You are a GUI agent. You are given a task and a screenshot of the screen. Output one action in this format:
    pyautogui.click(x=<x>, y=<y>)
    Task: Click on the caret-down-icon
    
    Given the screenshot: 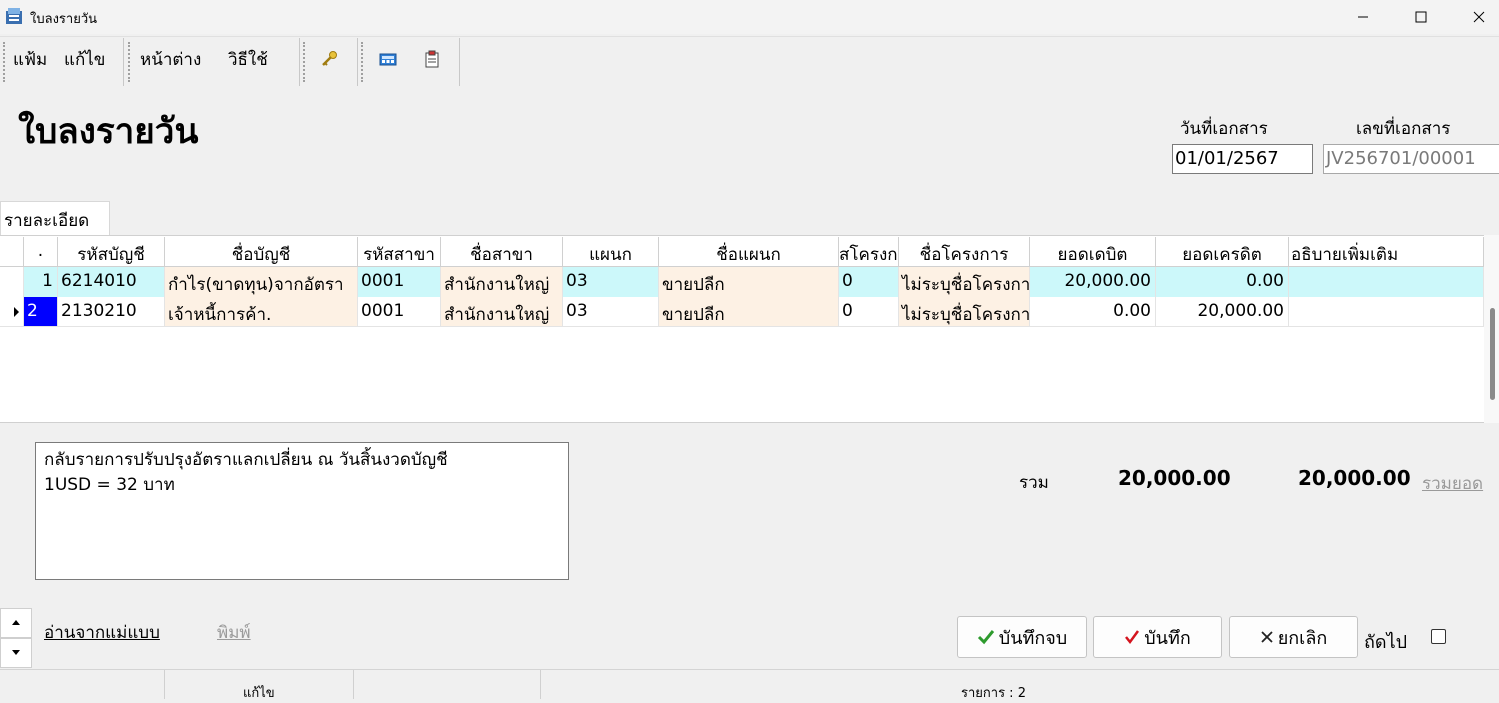 What is the action you would take?
    pyautogui.click(x=16, y=652)
    